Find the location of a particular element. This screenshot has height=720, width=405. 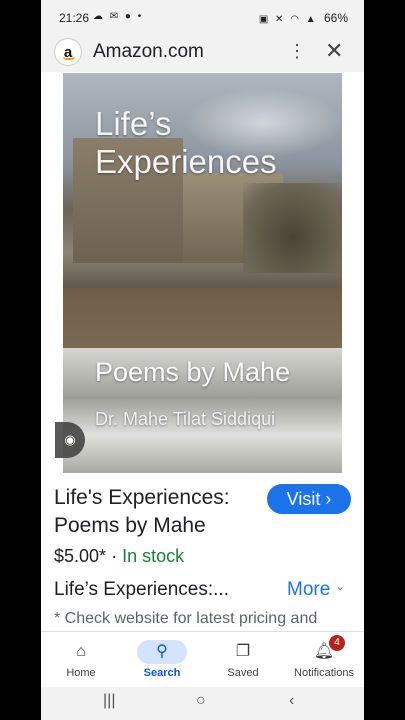

battery-level: 66% is located at coordinates (335, 18).